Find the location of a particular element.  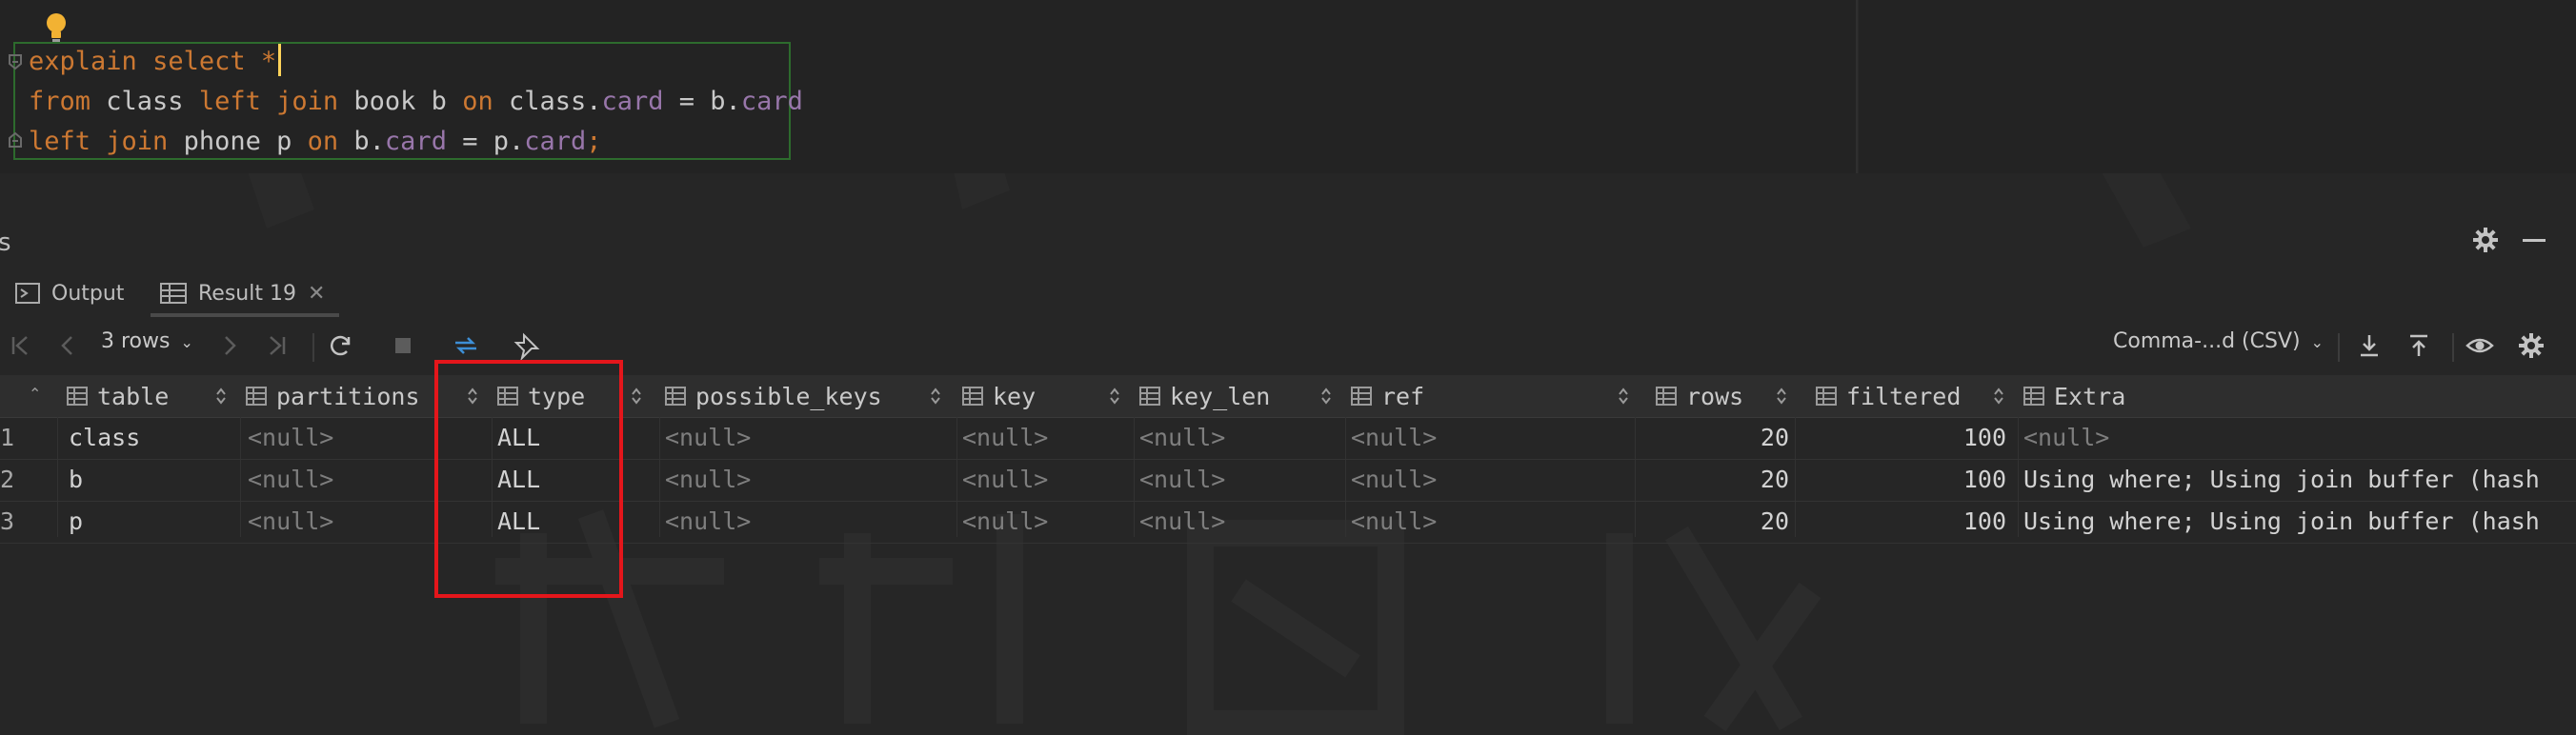

tab-output: Output is located at coordinates (69, 293).